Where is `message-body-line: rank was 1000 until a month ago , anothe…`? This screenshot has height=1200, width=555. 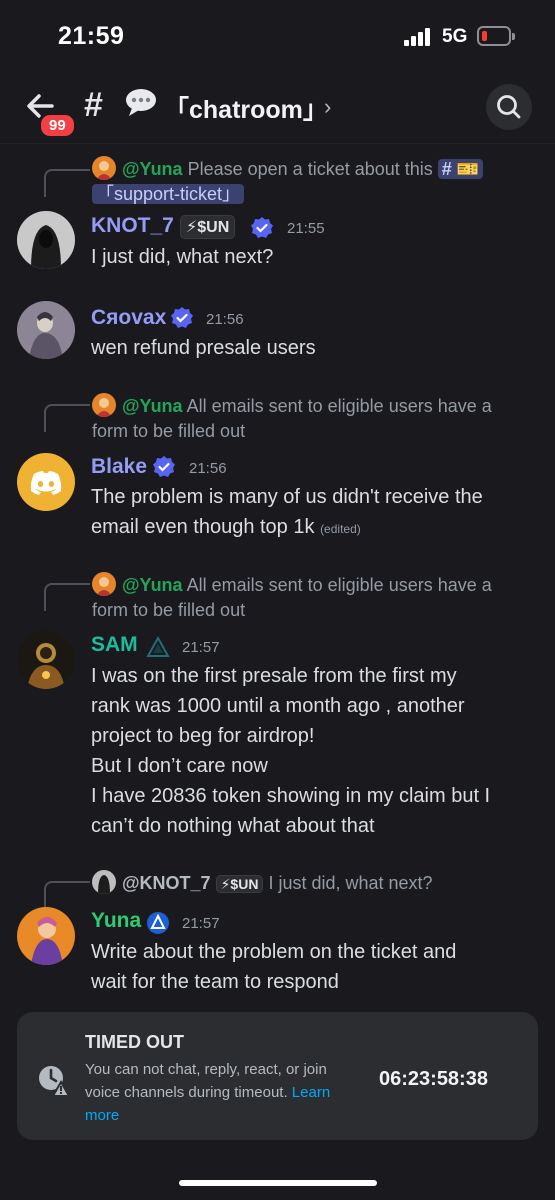
message-body-line: rank was 1000 until a month ago , anothe… is located at coordinates (278, 706).